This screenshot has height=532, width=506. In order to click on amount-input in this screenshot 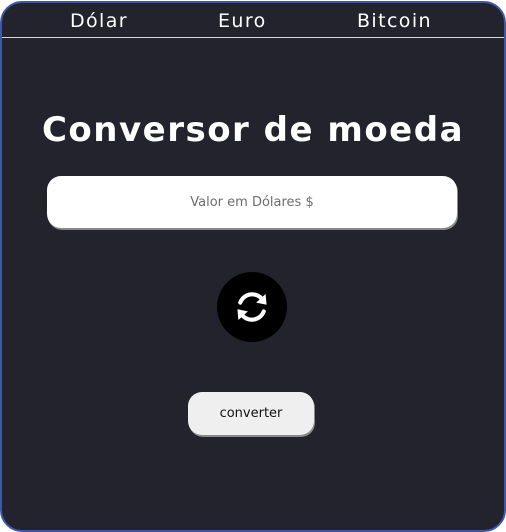, I will do `click(252, 202)`.